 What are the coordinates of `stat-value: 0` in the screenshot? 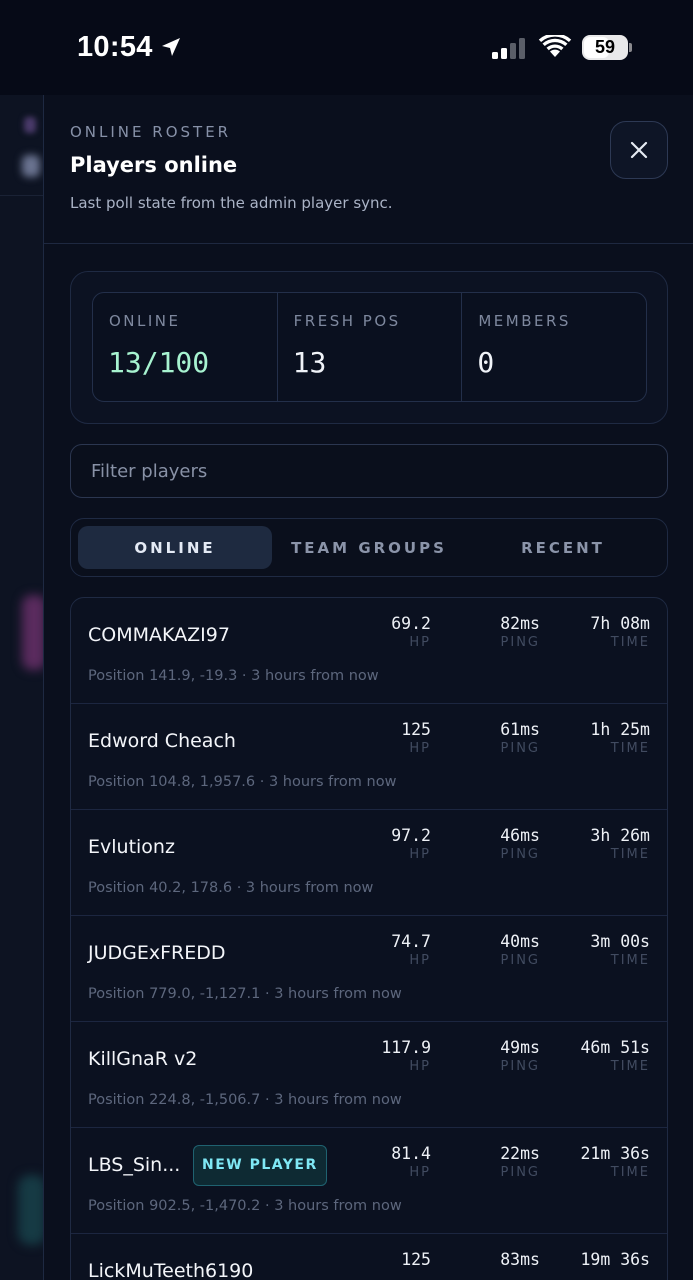 It's located at (486, 362).